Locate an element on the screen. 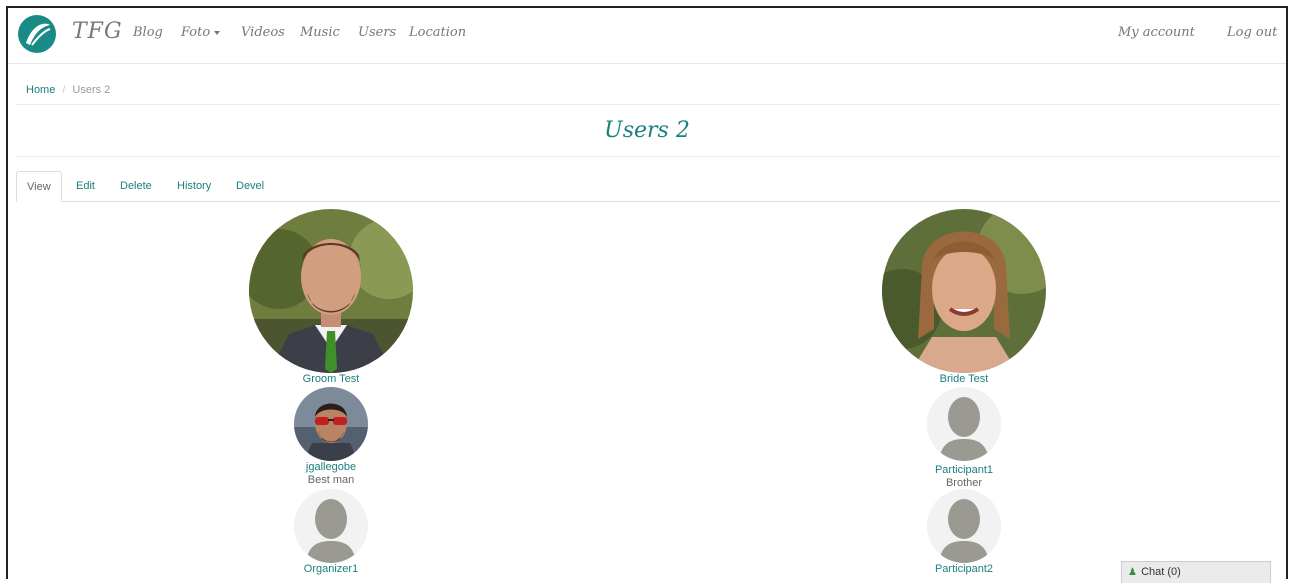 The height and width of the screenshot is (583, 1294). brand-name: TFG is located at coordinates (97, 31).